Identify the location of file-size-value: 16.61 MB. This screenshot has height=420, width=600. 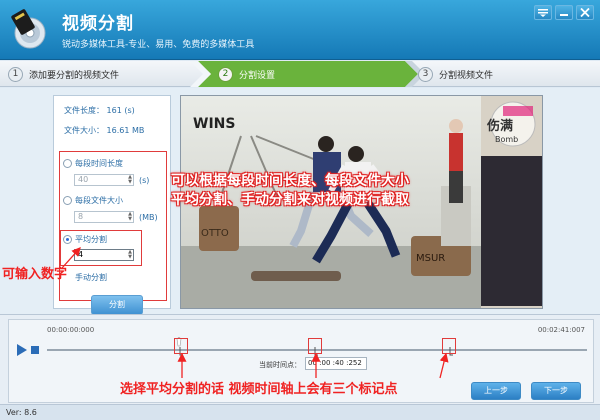
(125, 130).